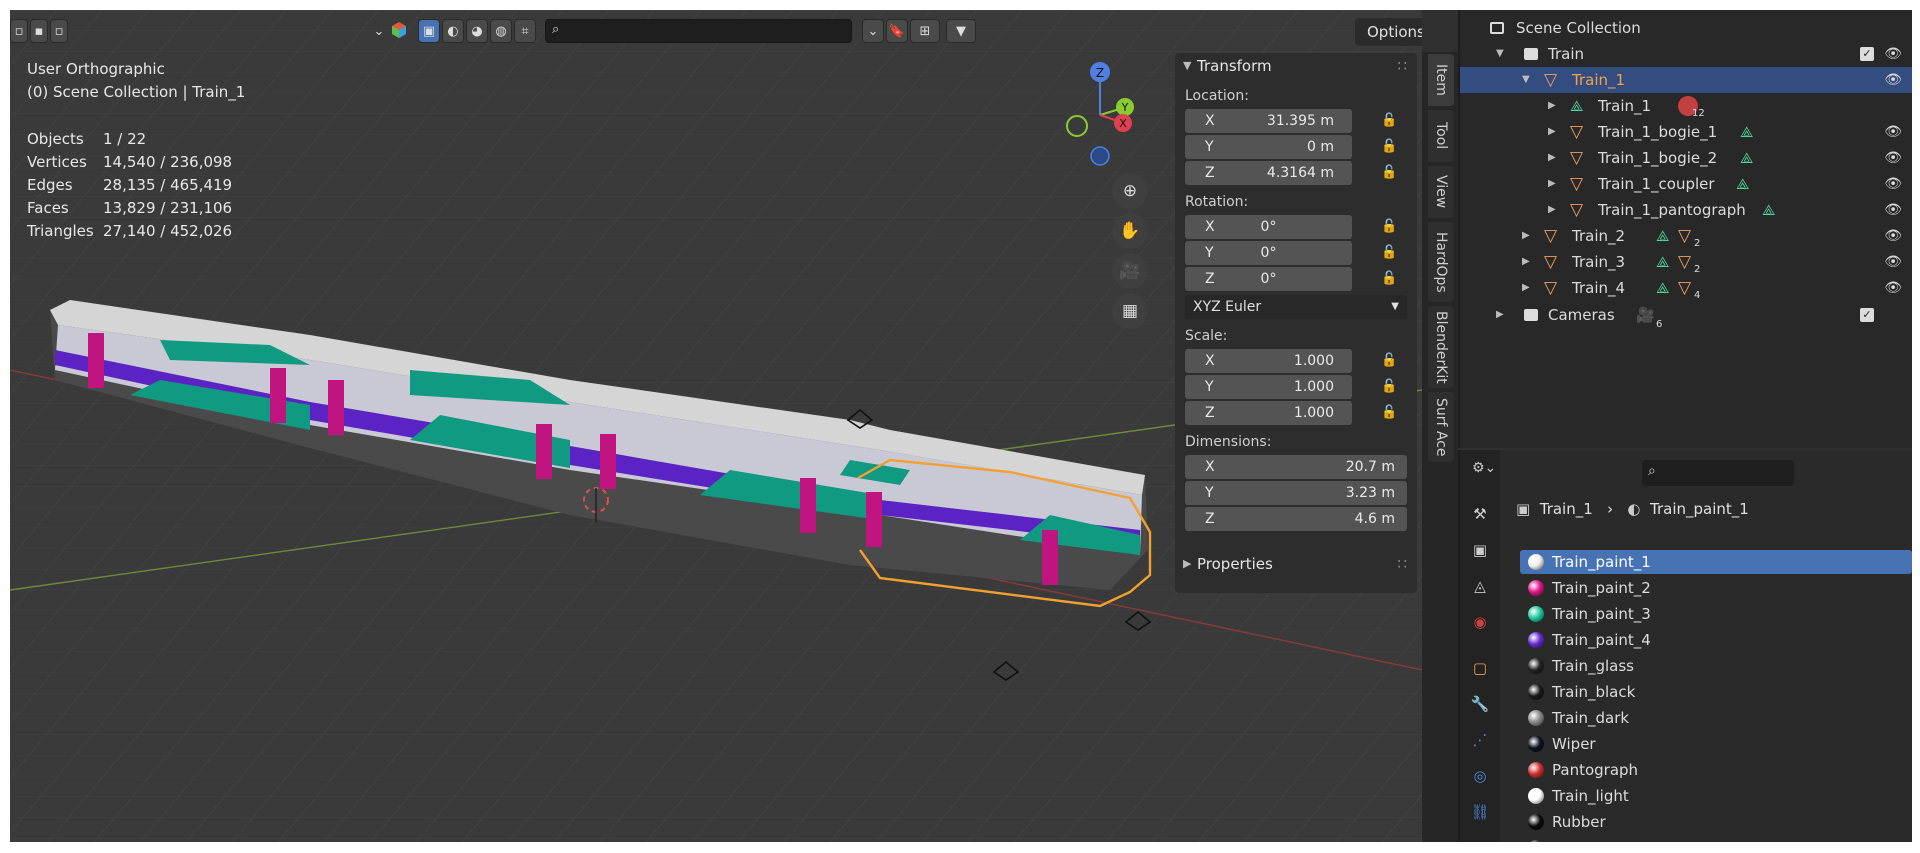  What do you see at coordinates (1291, 121) in the screenshot?
I see `location-x-field: X 31.395 m 🔓` at bounding box center [1291, 121].